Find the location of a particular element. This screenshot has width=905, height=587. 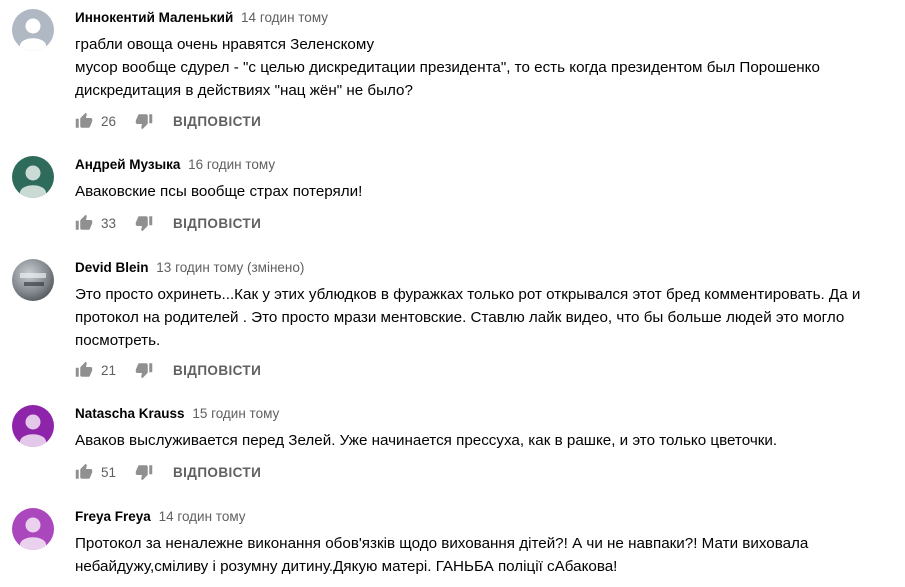

comment-header: Иннокентий Маленький 14 годин тому is located at coordinates (201, 18).